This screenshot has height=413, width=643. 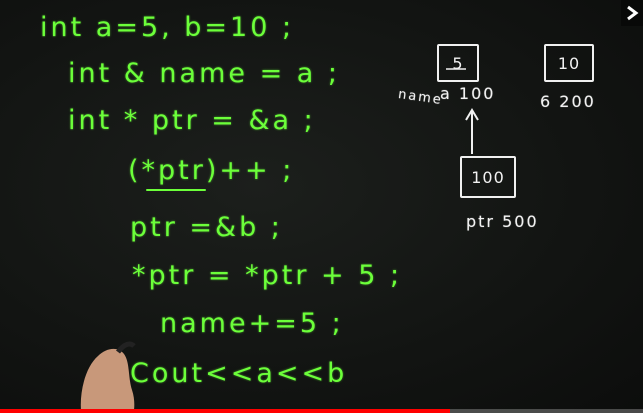 What do you see at coordinates (108, 377) in the screenshot?
I see `presenter-hand` at bounding box center [108, 377].